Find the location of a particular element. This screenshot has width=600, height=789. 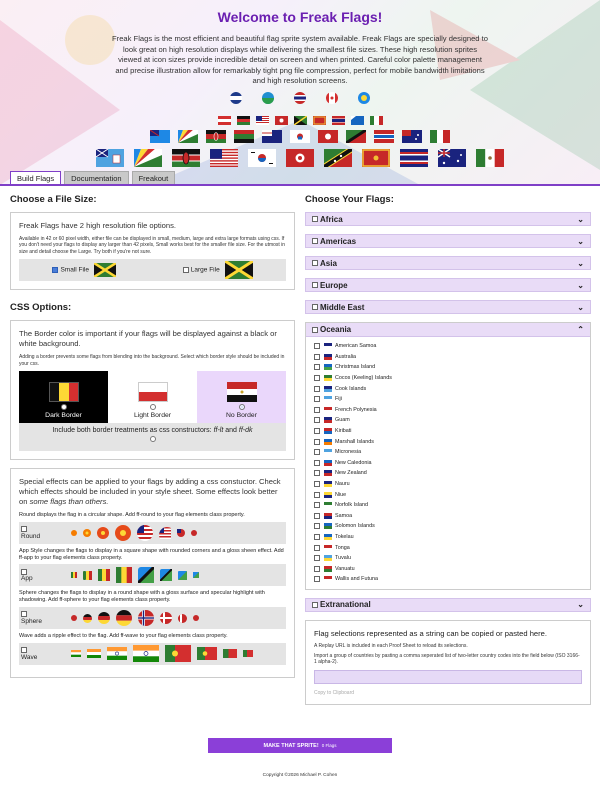

country-item: Niue is located at coordinates (448, 494).